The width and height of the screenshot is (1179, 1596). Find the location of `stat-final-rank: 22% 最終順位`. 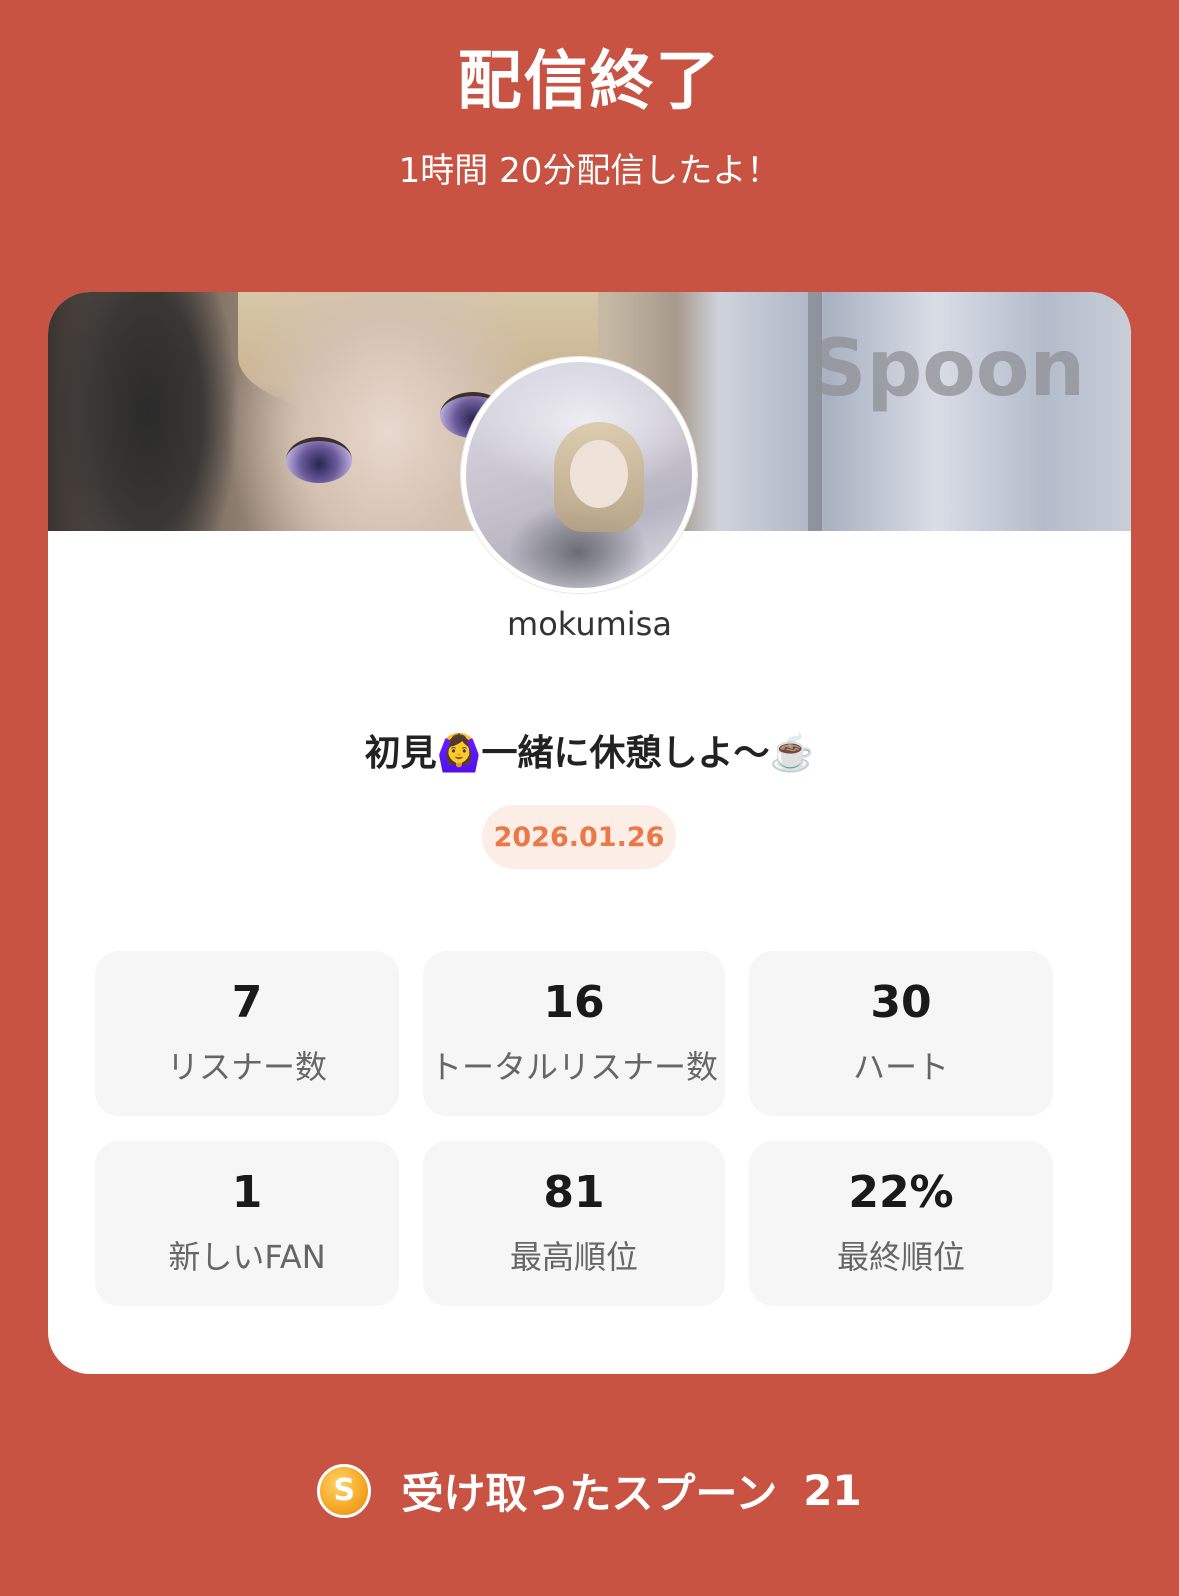

stat-final-rank: 22% 最終順位 is located at coordinates (901, 1223).